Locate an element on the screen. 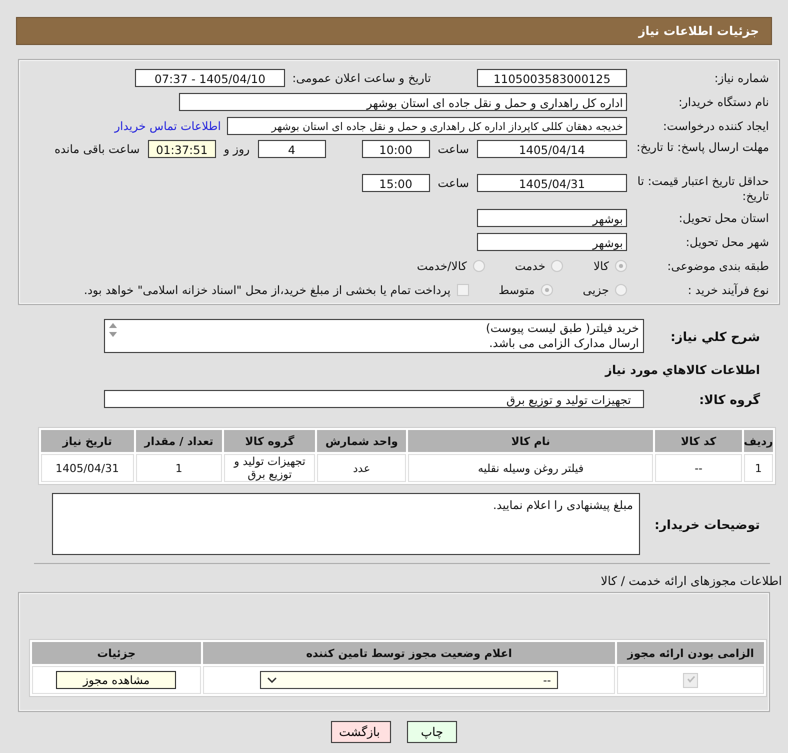 The height and width of the screenshot is (753, 788). table-cell: -- is located at coordinates (698, 468).